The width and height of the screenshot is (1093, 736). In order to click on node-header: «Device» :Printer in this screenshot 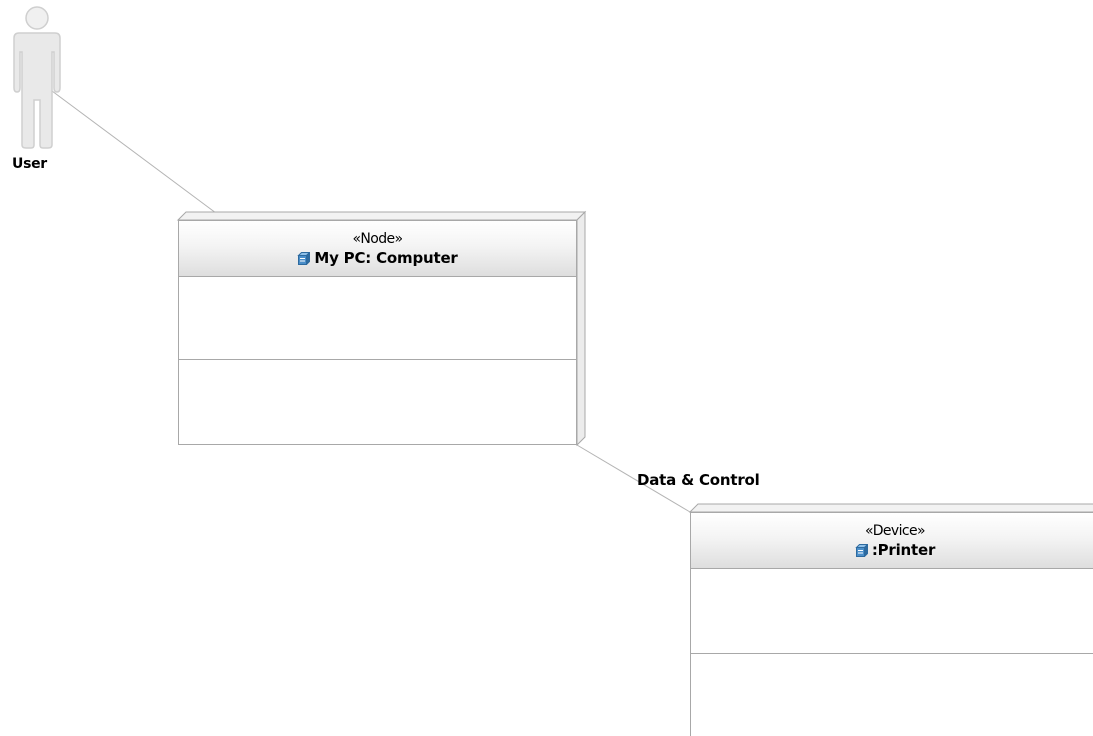, I will do `click(892, 541)`.